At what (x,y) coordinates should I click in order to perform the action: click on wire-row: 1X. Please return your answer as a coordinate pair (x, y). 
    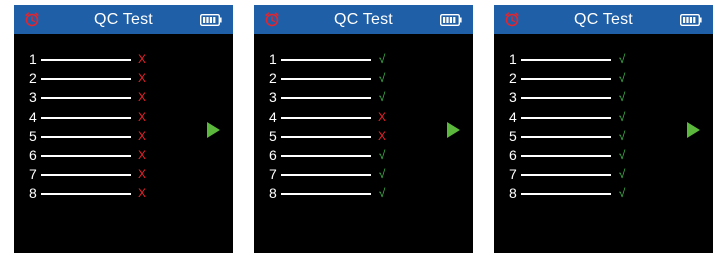
    Looking at the image, I should click on (123, 59).